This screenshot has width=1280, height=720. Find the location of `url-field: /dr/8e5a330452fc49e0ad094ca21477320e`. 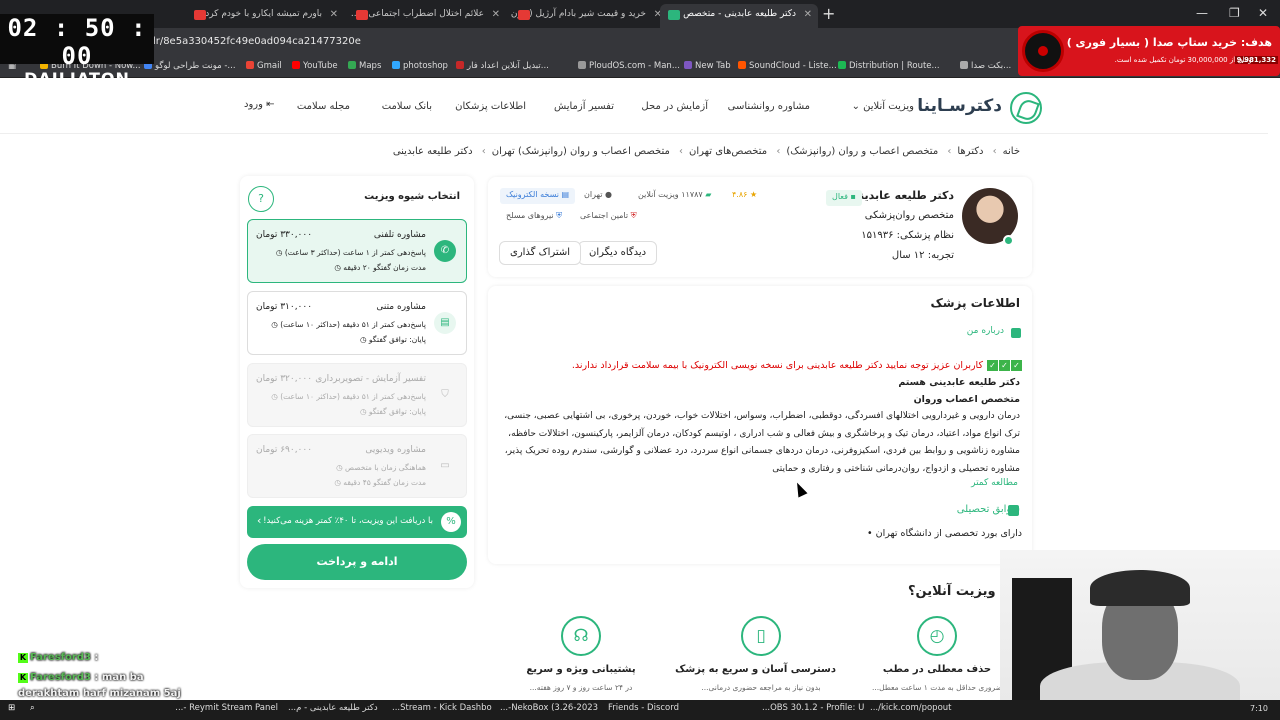

url-field: /dr/8e5a330452fc49e0ad094ca21477320e is located at coordinates (253, 41).